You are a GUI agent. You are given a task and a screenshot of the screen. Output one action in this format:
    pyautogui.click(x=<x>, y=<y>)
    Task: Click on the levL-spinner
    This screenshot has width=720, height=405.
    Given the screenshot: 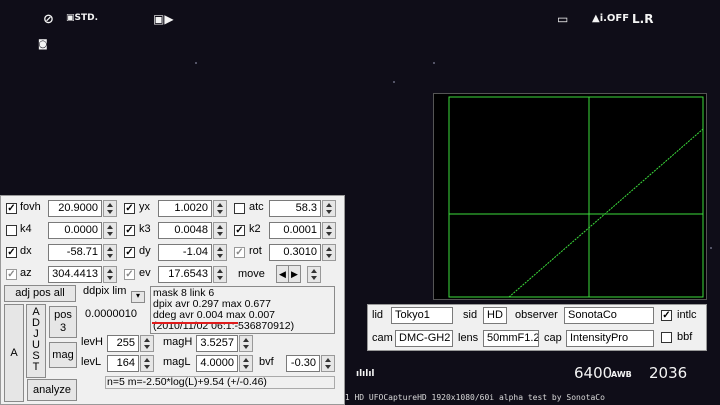 What is the action you would take?
    pyautogui.click(x=147, y=363)
    